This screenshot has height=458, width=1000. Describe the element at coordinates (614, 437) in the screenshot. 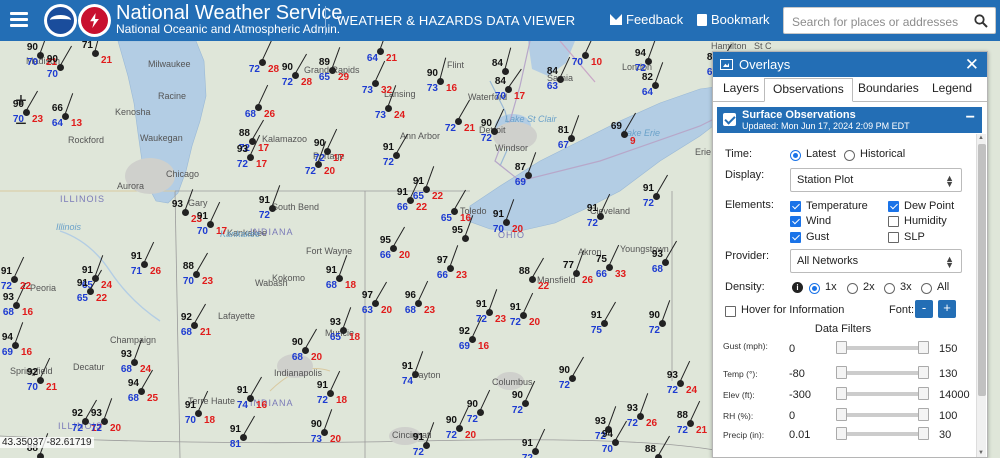

I see `station-plot: 94 70` at that location.